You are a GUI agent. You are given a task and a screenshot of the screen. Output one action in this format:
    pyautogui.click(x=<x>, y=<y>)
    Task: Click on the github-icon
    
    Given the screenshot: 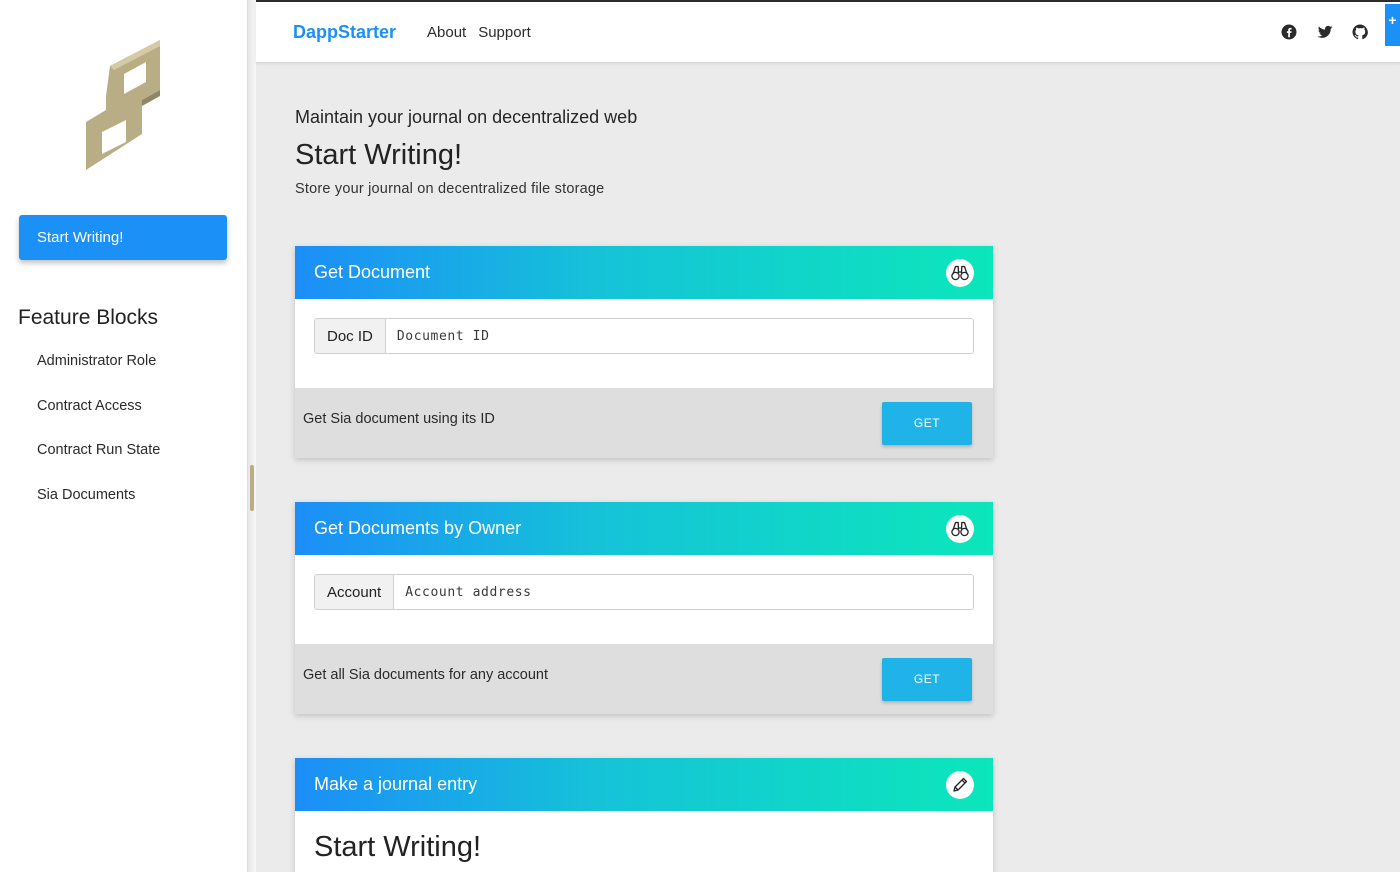 What is the action you would take?
    pyautogui.click(x=1360, y=32)
    